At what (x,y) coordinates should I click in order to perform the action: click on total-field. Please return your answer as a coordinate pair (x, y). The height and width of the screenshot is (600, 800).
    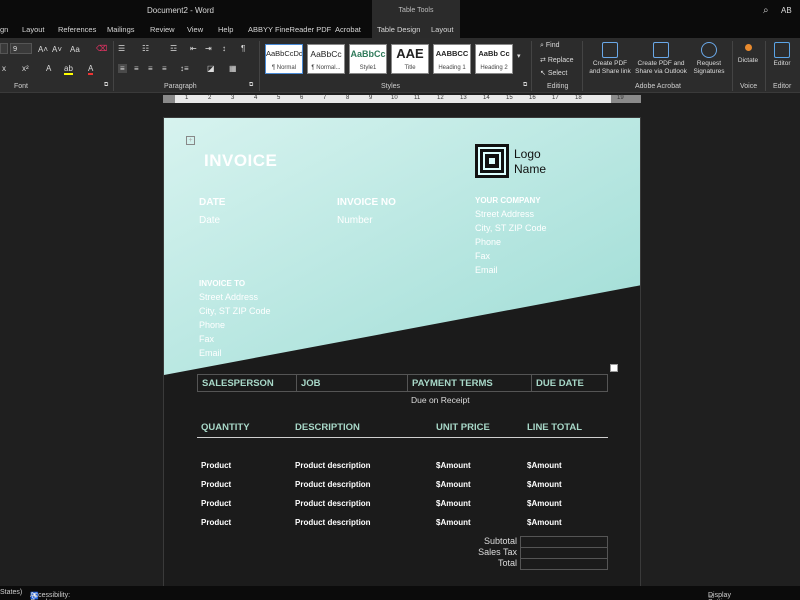
    Looking at the image, I should click on (564, 564).